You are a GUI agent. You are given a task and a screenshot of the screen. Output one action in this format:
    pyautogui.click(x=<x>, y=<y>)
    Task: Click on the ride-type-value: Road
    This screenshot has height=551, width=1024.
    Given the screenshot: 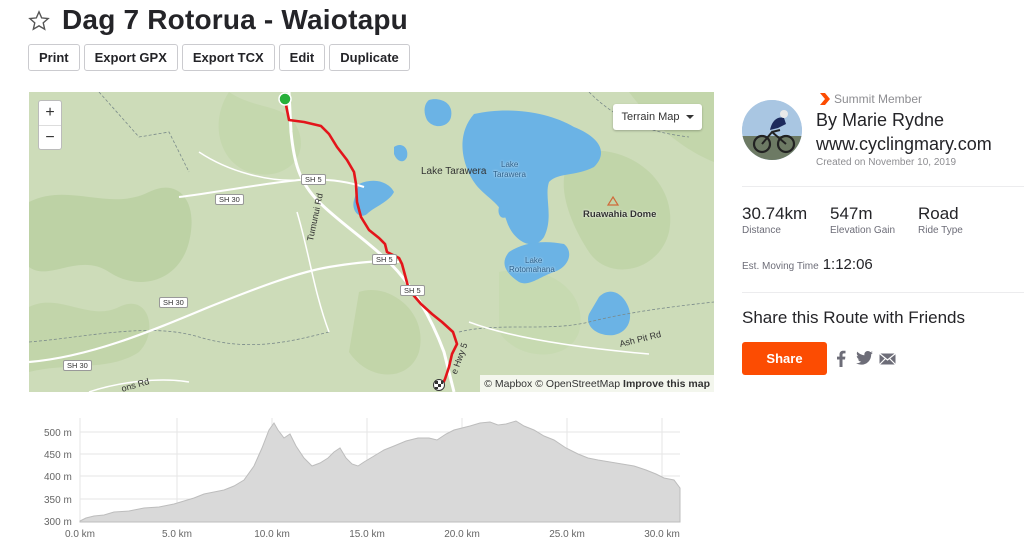 What is the action you would take?
    pyautogui.click(x=938, y=213)
    